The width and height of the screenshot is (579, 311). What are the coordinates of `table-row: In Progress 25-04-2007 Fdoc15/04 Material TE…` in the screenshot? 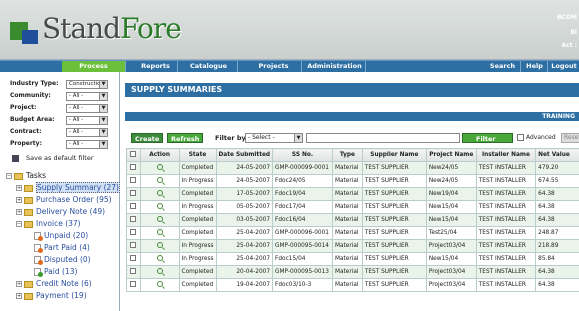 It's located at (352, 259).